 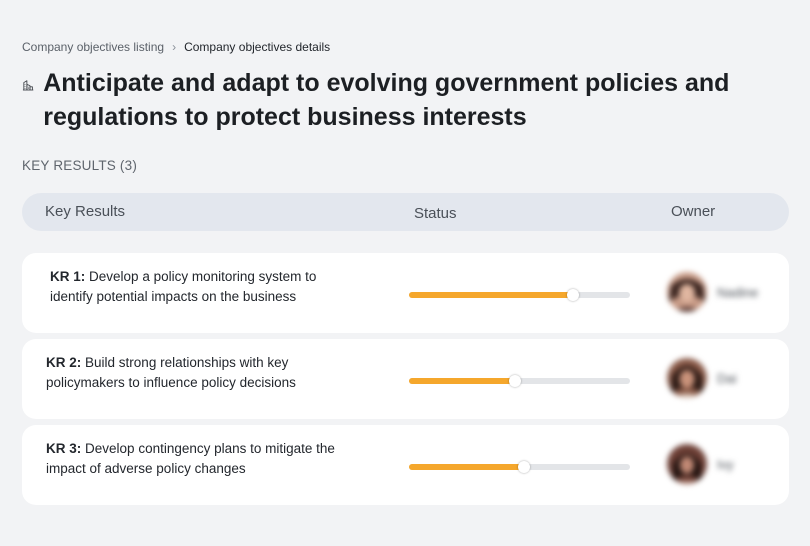 What do you see at coordinates (80, 165) in the screenshot?
I see `key-results-count-label: KEY RESULTS (3)` at bounding box center [80, 165].